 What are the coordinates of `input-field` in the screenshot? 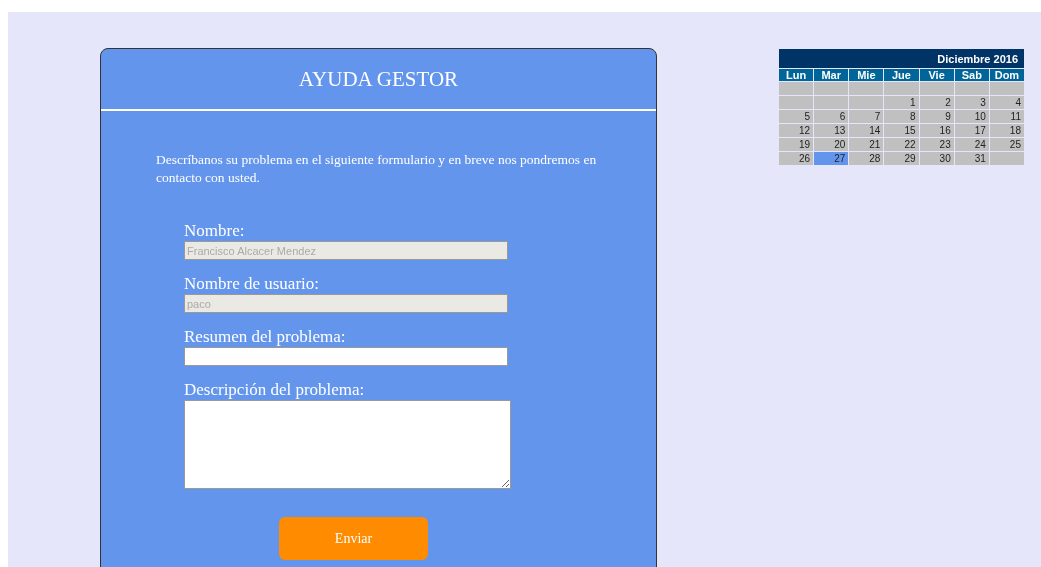 It's located at (346, 356).